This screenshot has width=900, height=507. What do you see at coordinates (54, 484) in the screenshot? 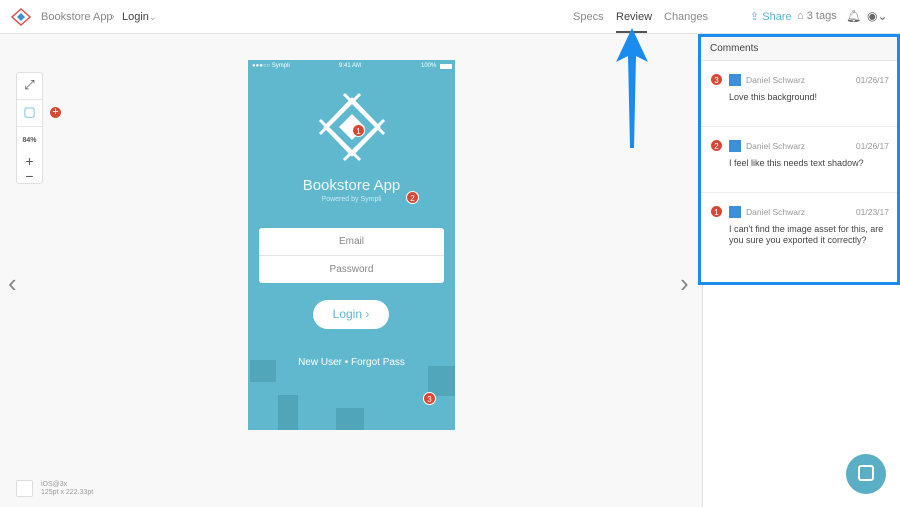
I see `platform-label: iOS@3x` at bounding box center [54, 484].